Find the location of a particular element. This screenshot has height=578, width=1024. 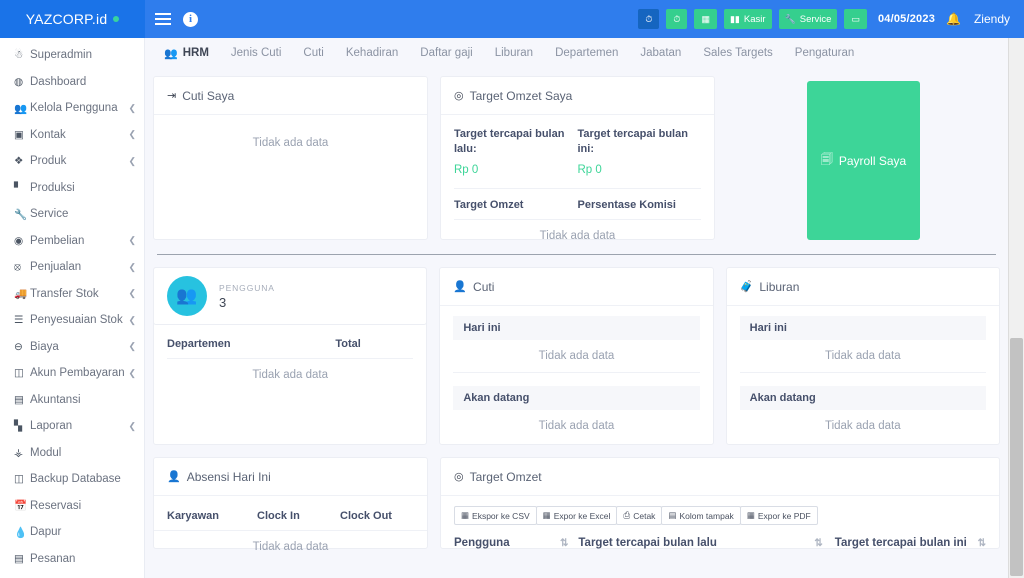

brand-logo: YAZCORP.id is located at coordinates (72, 19).